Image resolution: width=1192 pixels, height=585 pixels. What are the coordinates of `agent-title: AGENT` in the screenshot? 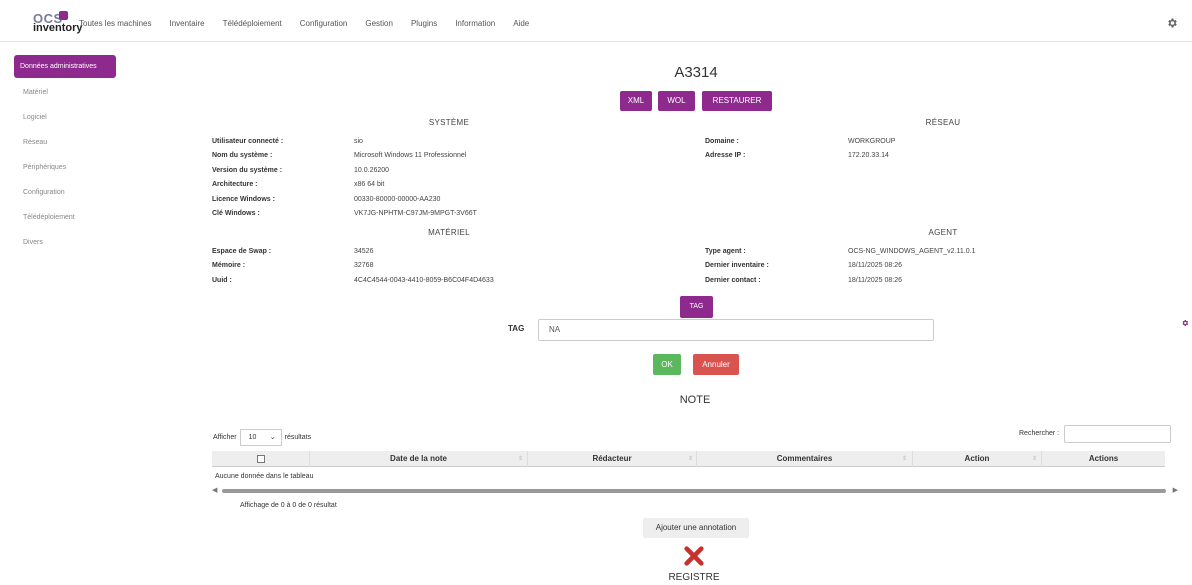 It's located at (943, 232).